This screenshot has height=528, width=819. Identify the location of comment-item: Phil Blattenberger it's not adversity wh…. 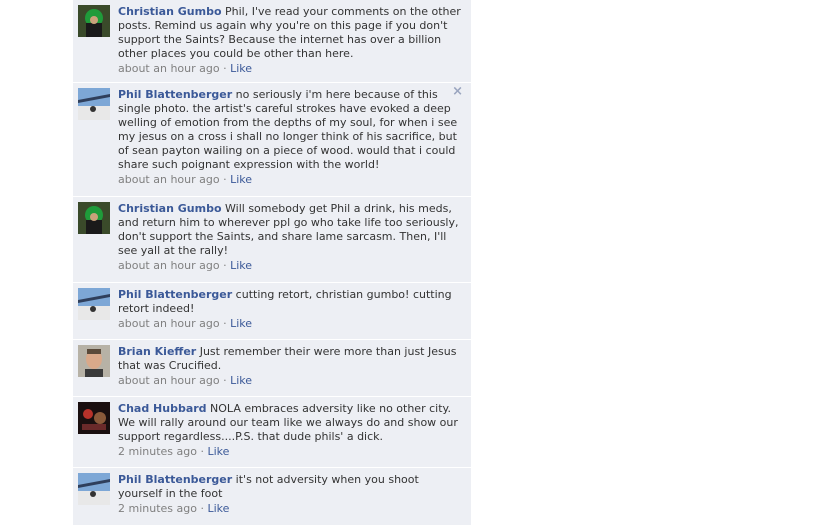
(272, 497).